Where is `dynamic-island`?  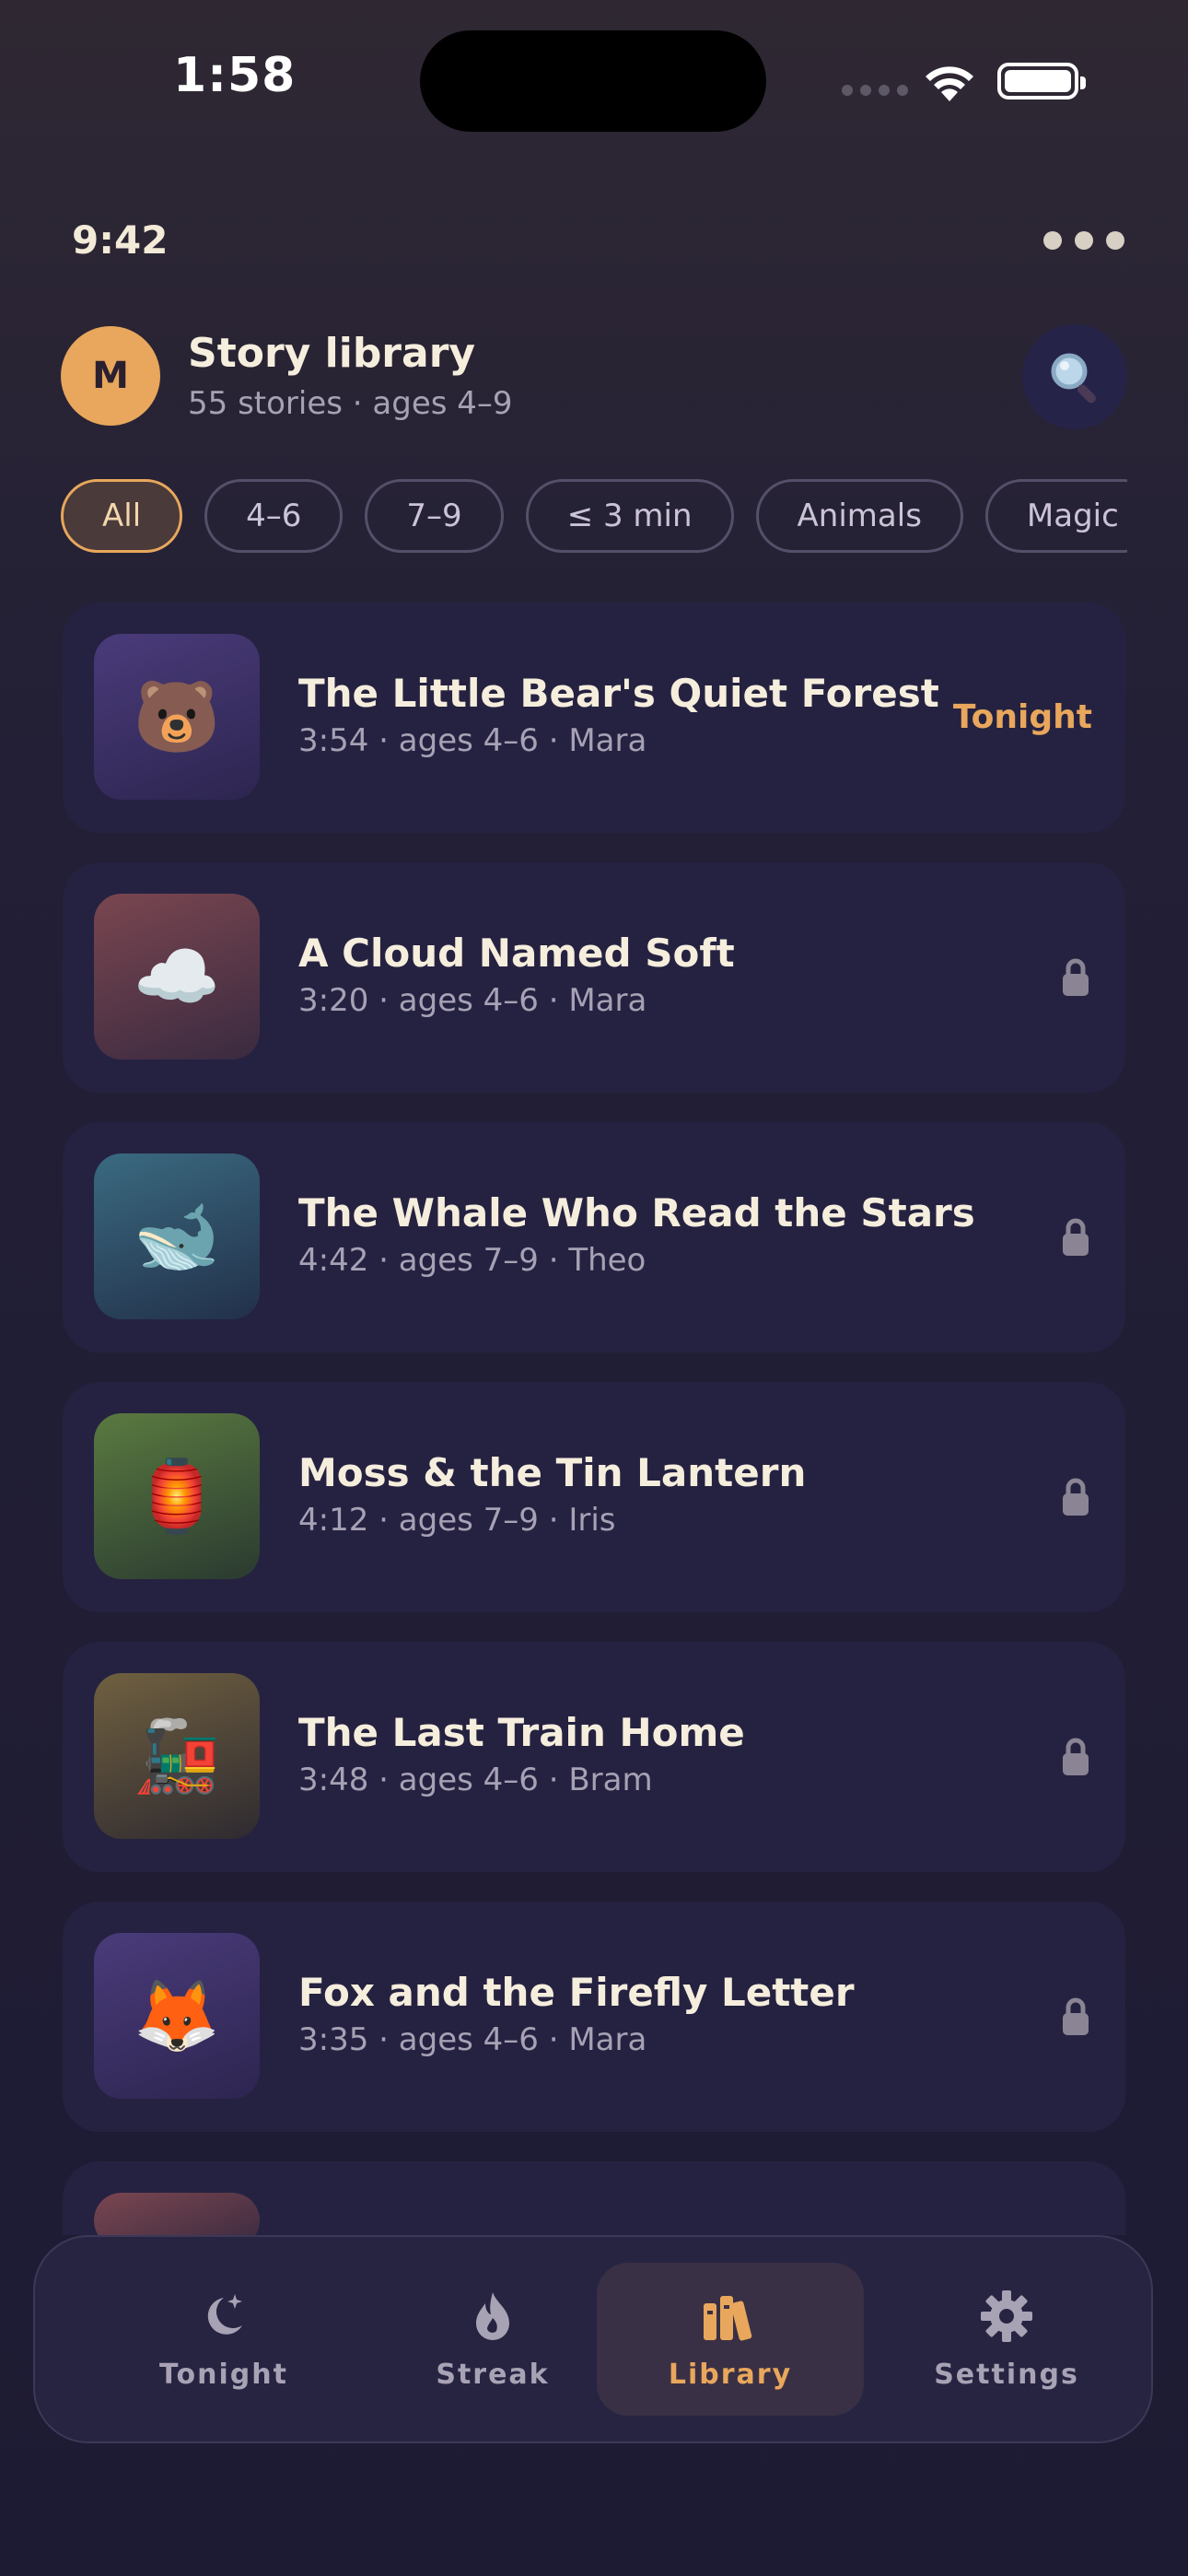 dynamic-island is located at coordinates (593, 81).